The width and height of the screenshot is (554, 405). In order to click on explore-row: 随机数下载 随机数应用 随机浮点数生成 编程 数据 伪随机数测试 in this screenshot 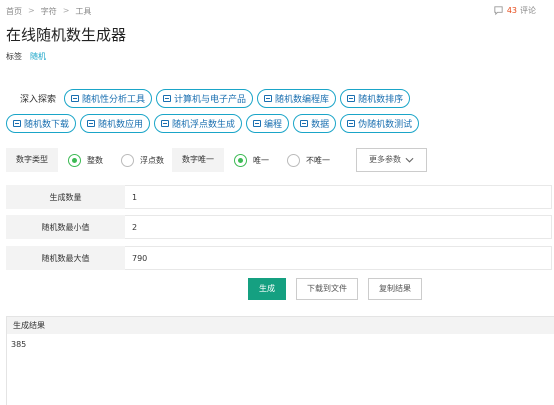, I will do `click(276, 123)`.